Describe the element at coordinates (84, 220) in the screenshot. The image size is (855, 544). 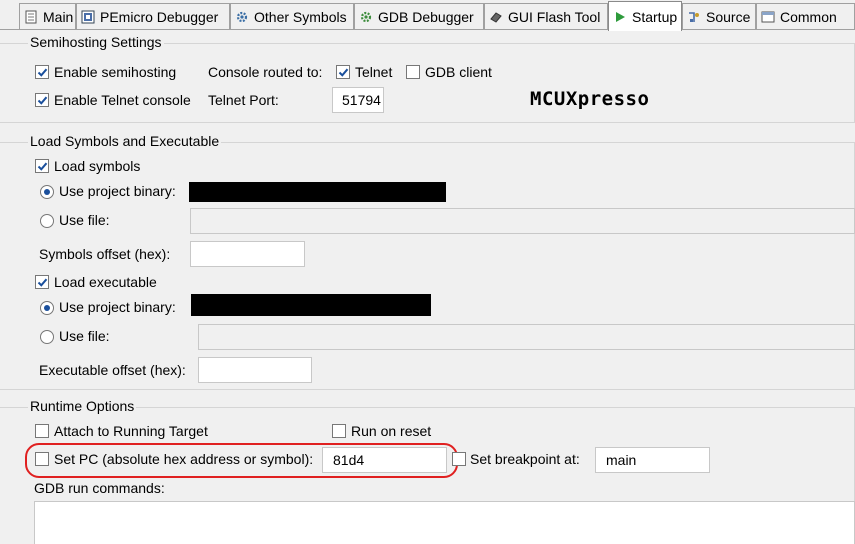
I see `symbols-use-file-label: Use file:` at that location.